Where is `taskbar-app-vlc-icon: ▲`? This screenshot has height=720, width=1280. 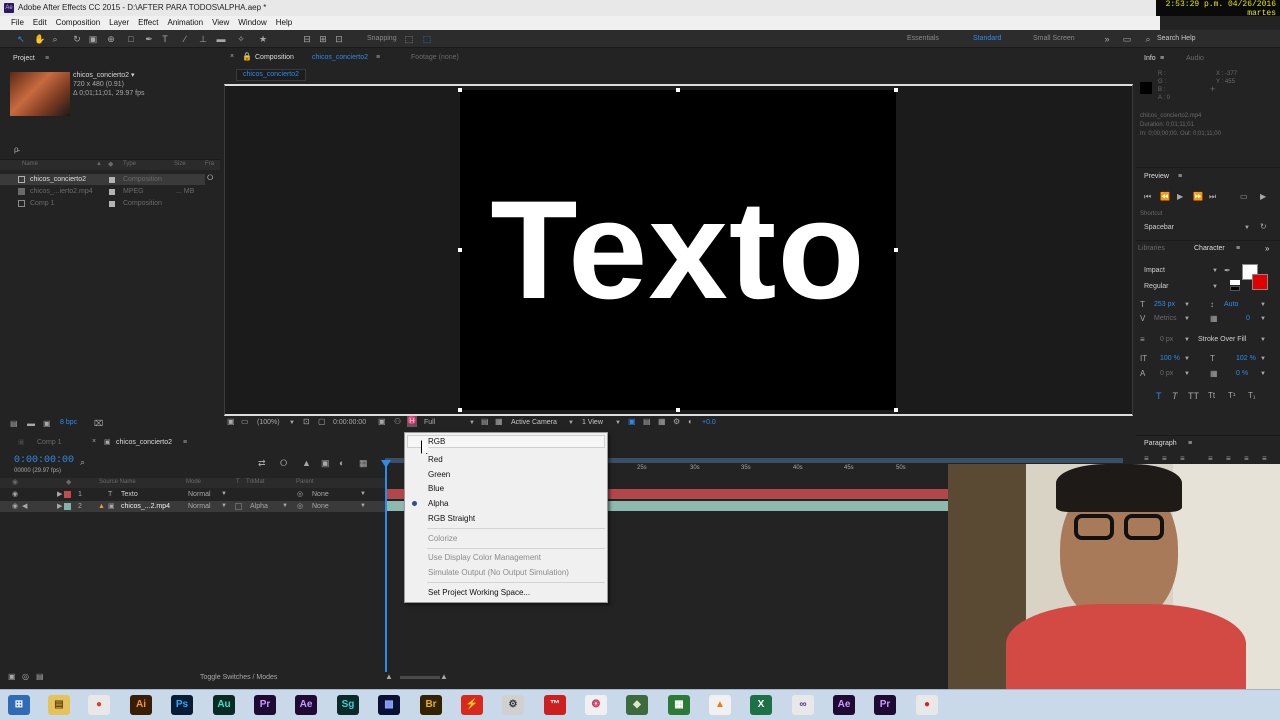
taskbar-app-vlc-icon: ▲ is located at coordinates (720, 705).